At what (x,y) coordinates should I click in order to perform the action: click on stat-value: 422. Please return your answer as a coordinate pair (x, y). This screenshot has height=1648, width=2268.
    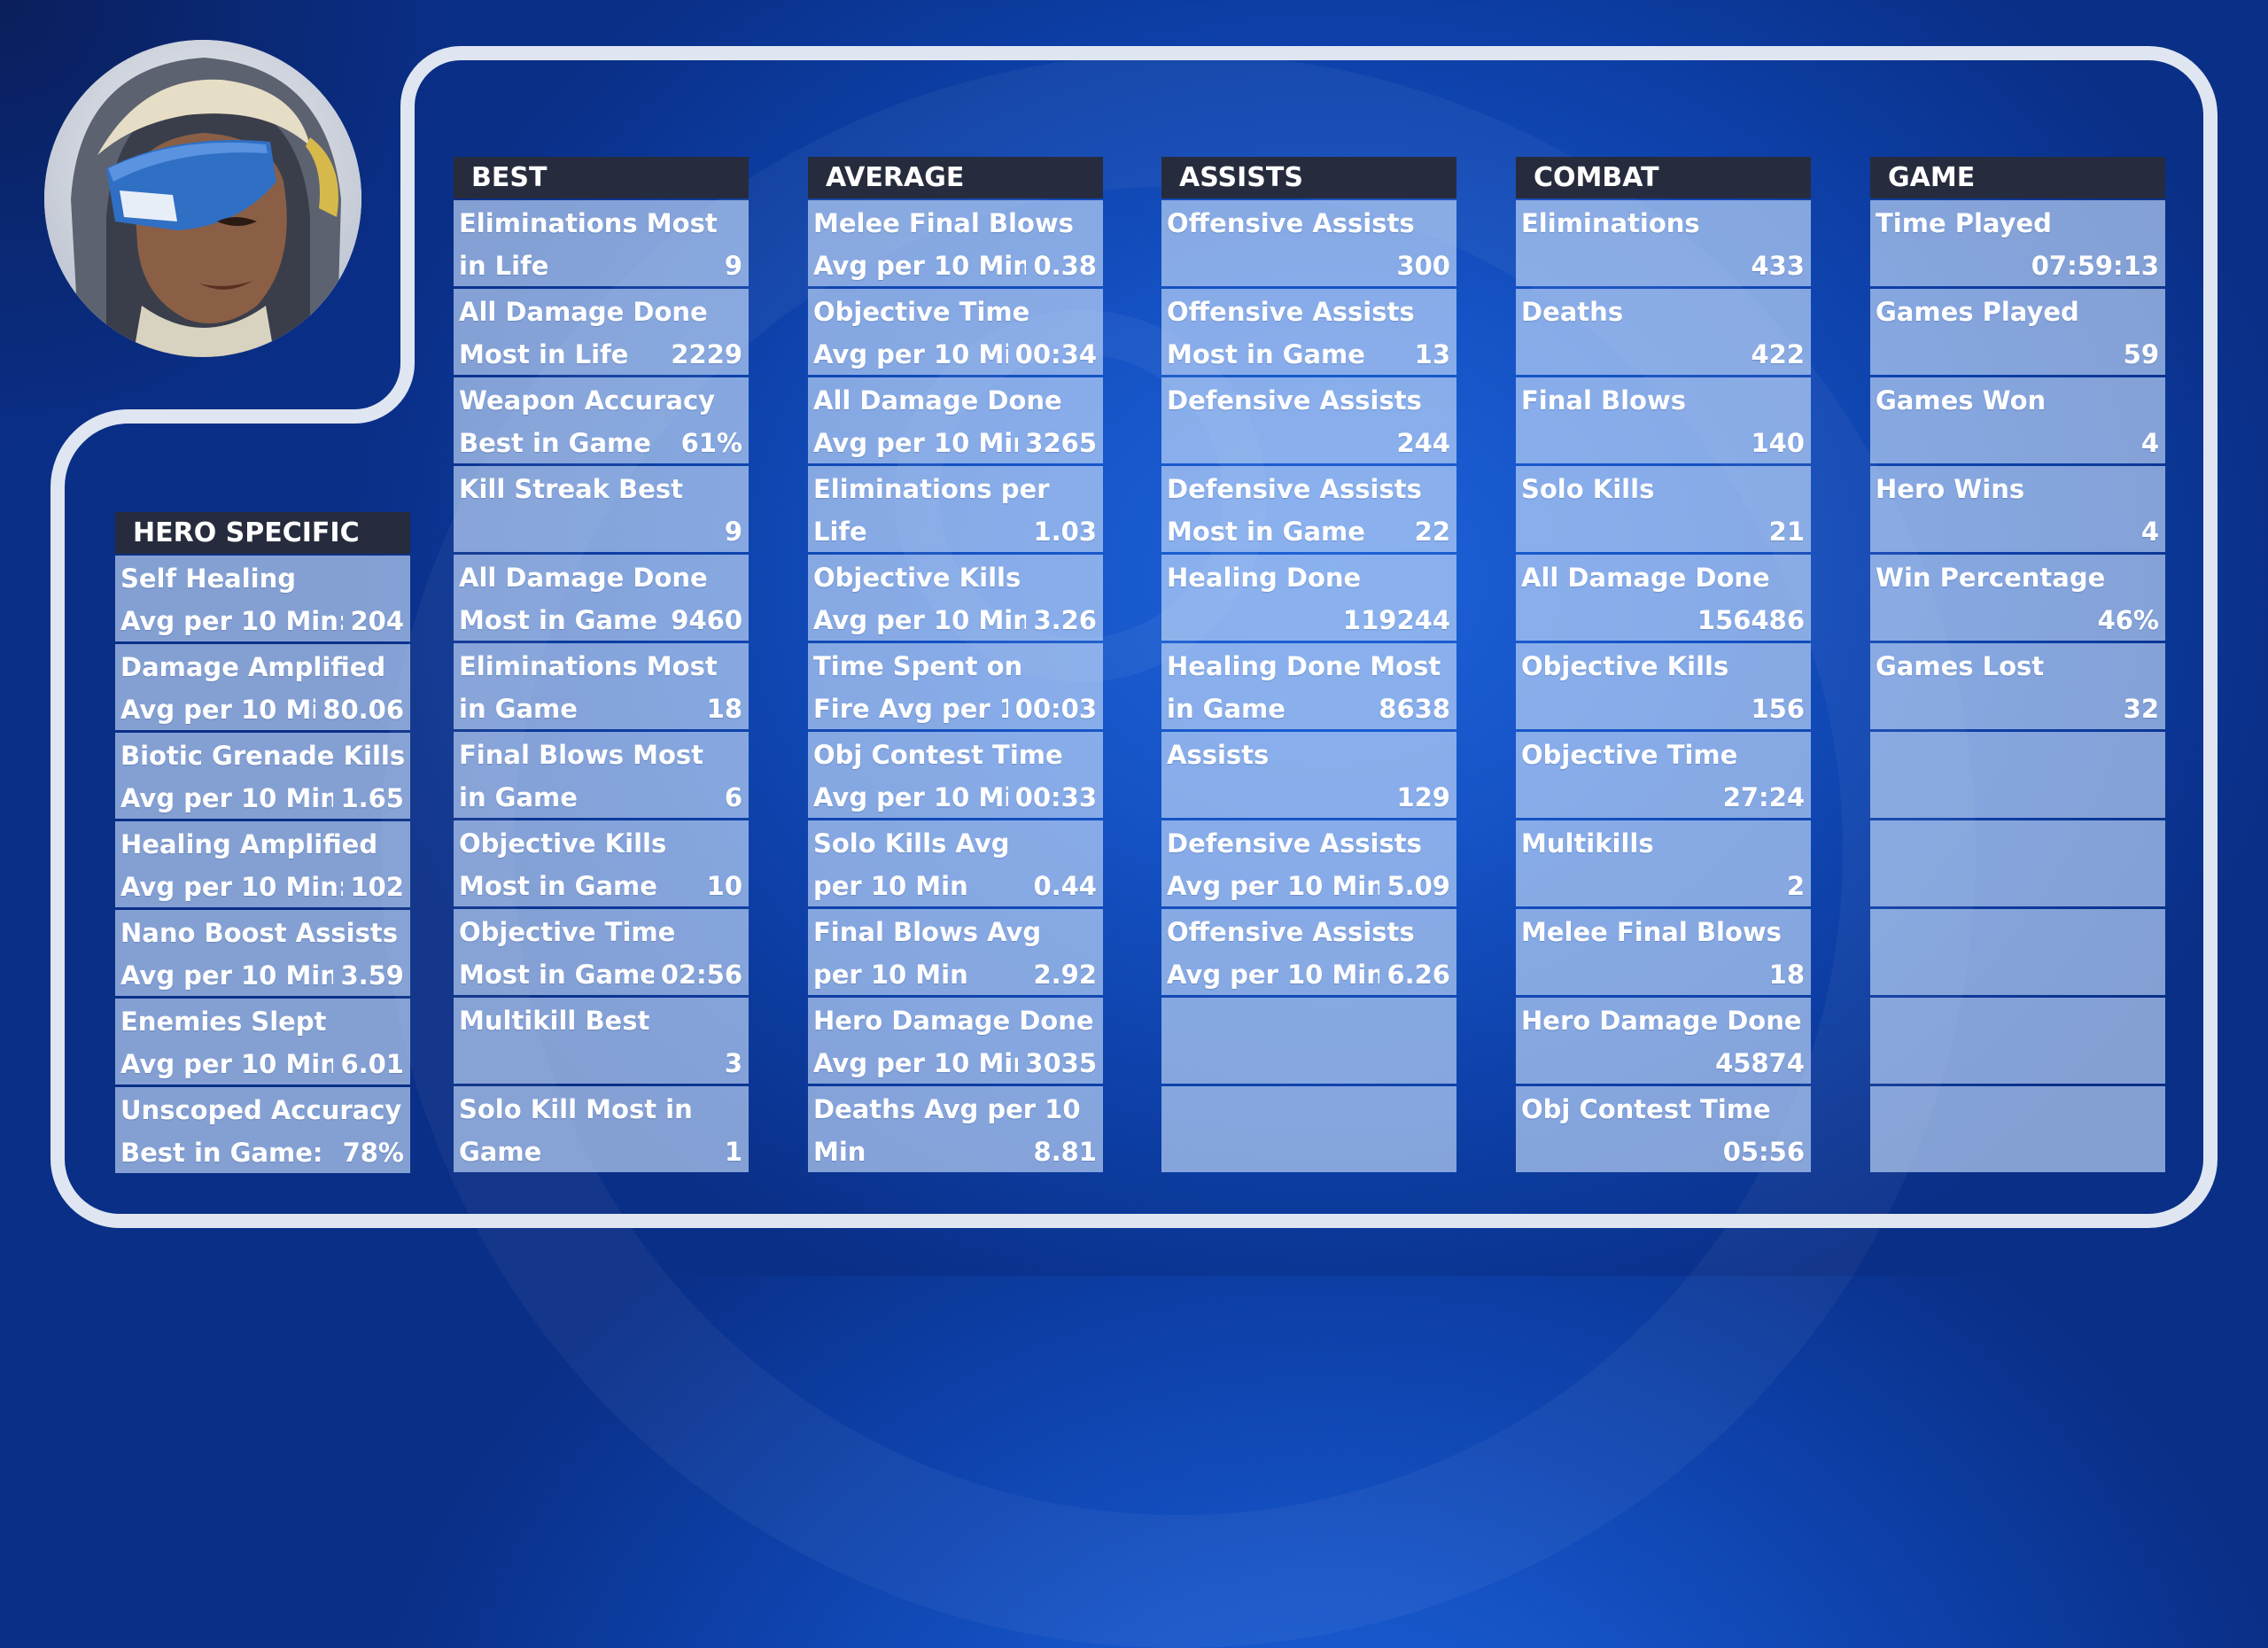
    Looking at the image, I should click on (1778, 354).